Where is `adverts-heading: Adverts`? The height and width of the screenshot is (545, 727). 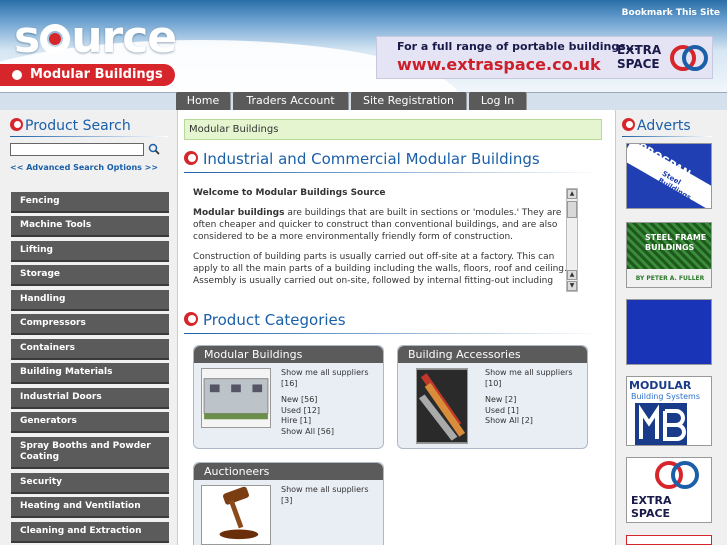 adverts-heading: Adverts is located at coordinates (667, 127).